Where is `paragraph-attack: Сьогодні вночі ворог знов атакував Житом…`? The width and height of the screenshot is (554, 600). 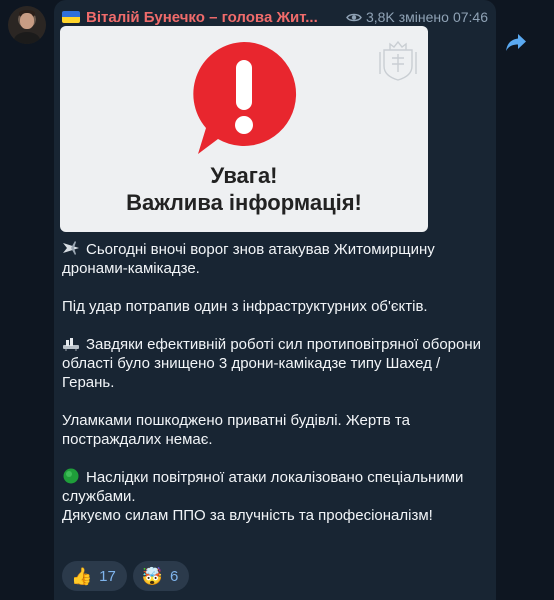 paragraph-attack: Сьогодні вночі ворог знов атакував Житом… is located at coordinates (272, 259).